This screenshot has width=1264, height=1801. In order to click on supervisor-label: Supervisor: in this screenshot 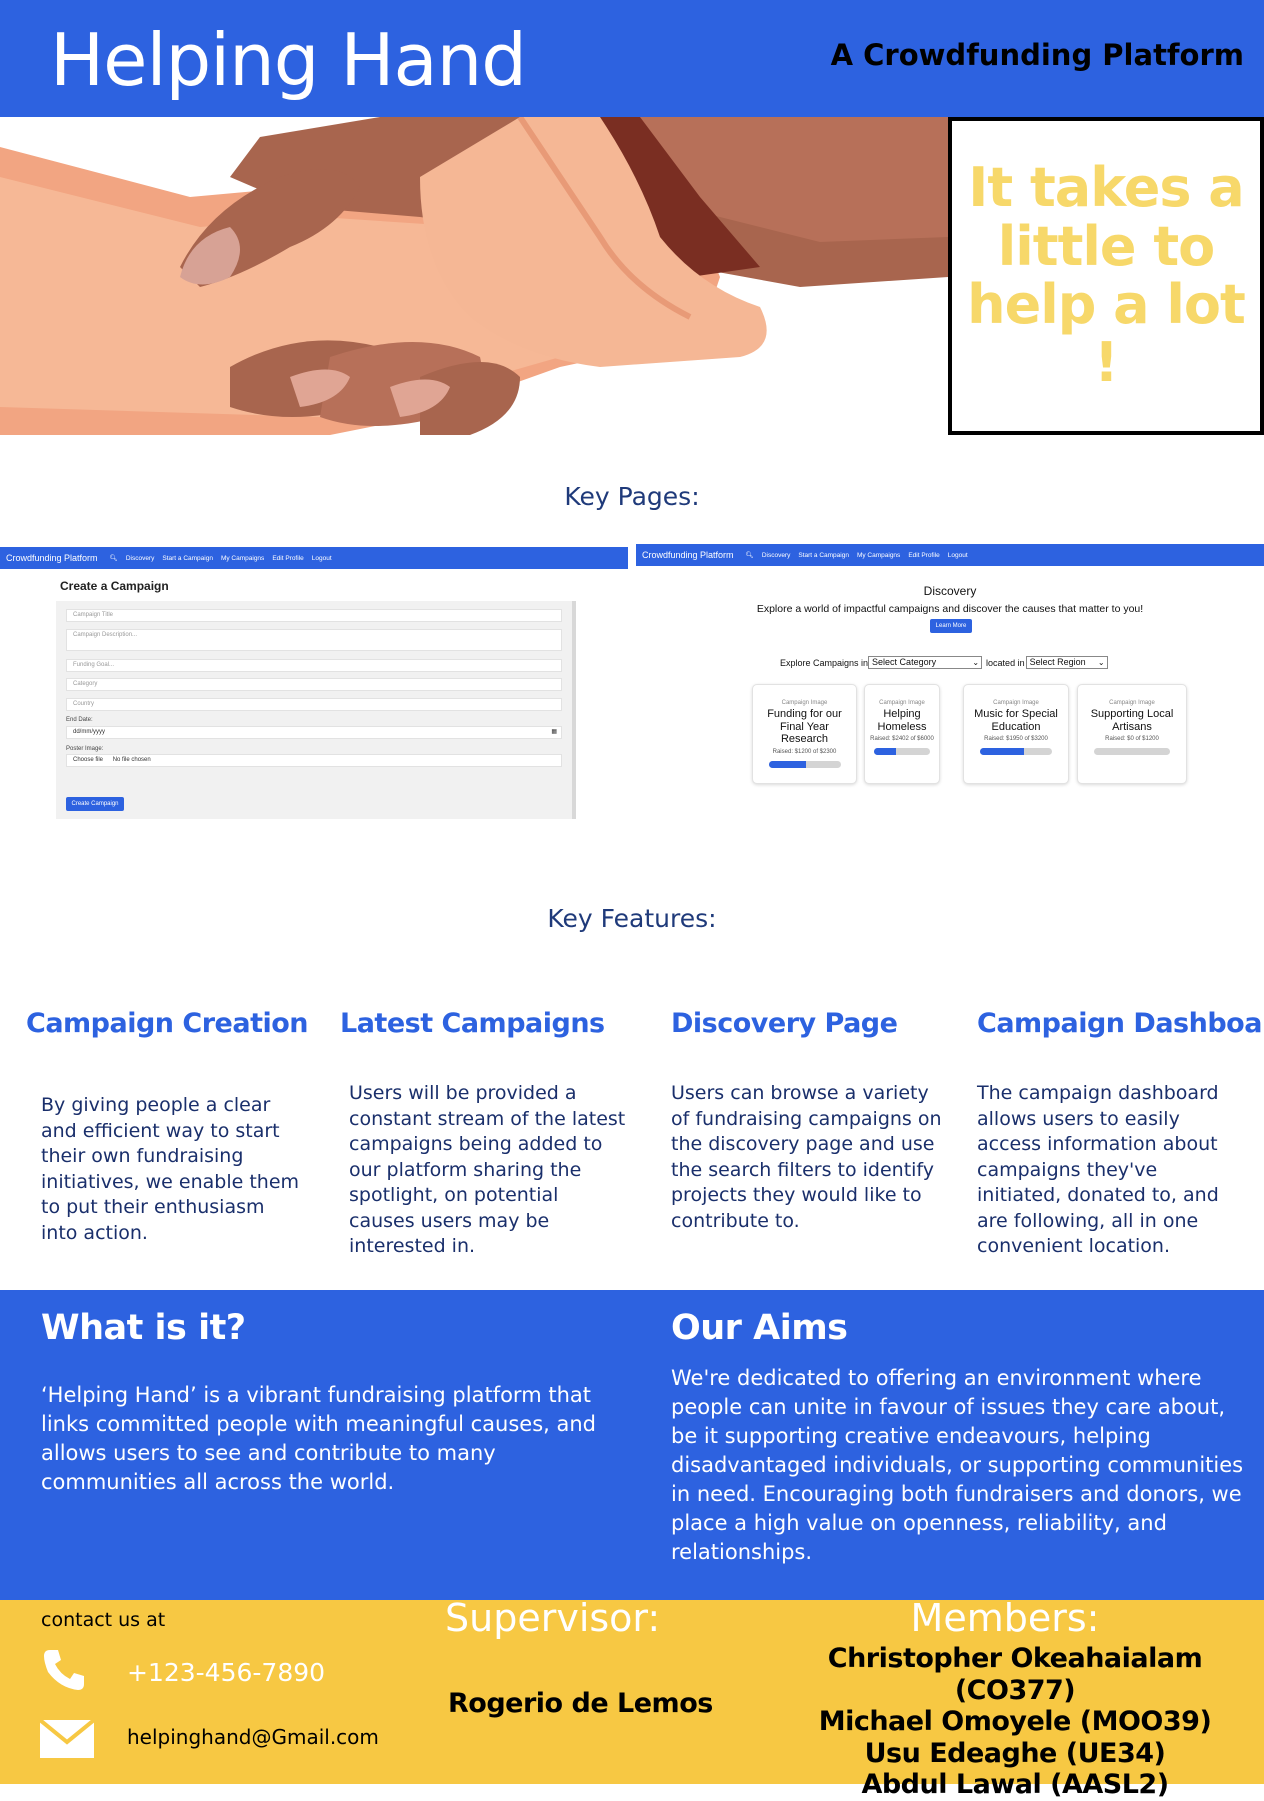, I will do `click(553, 1618)`.